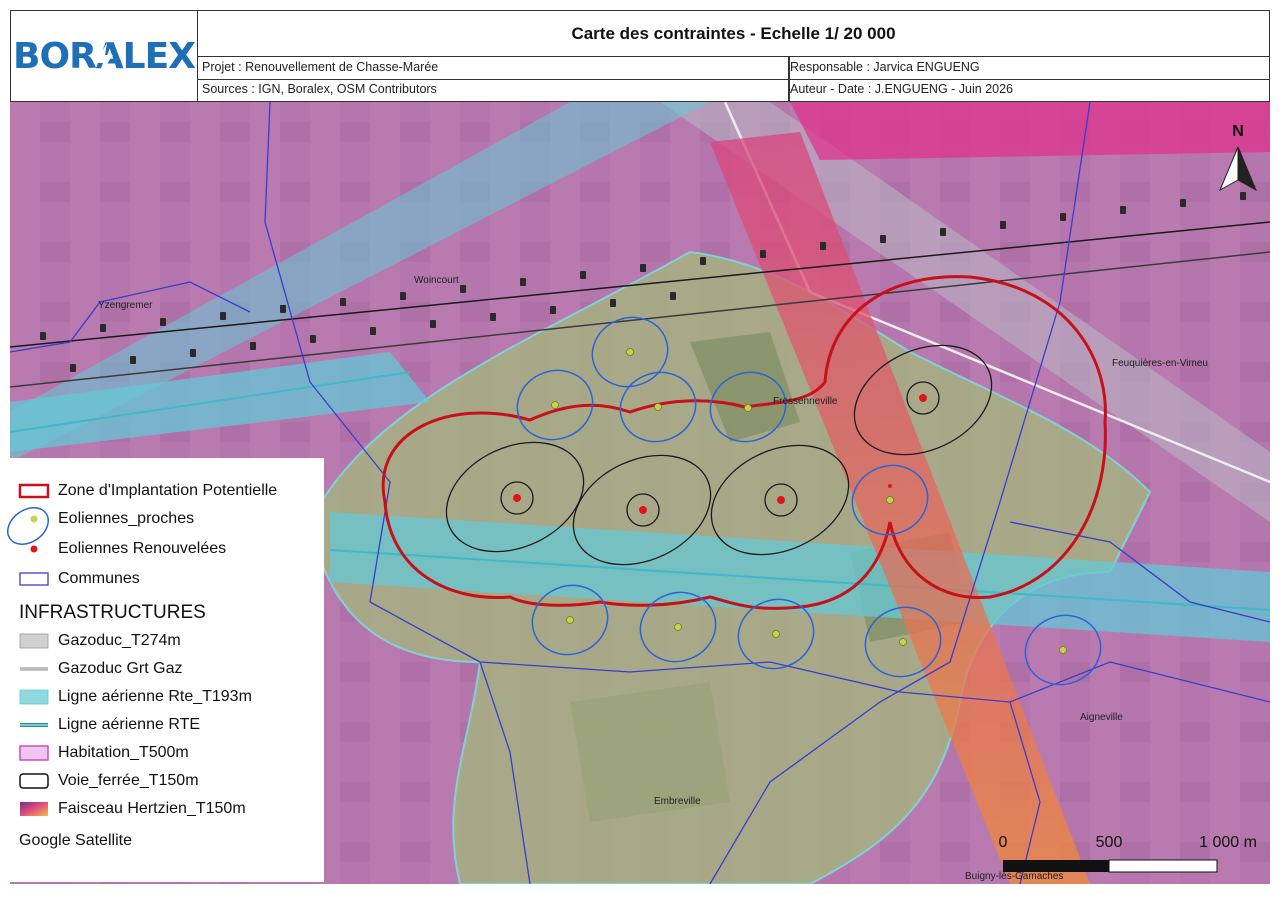 This screenshot has width=1280, height=906. What do you see at coordinates (155, 696) in the screenshot?
I see `legend-label: Ligne aérienne Rte_T193m` at bounding box center [155, 696].